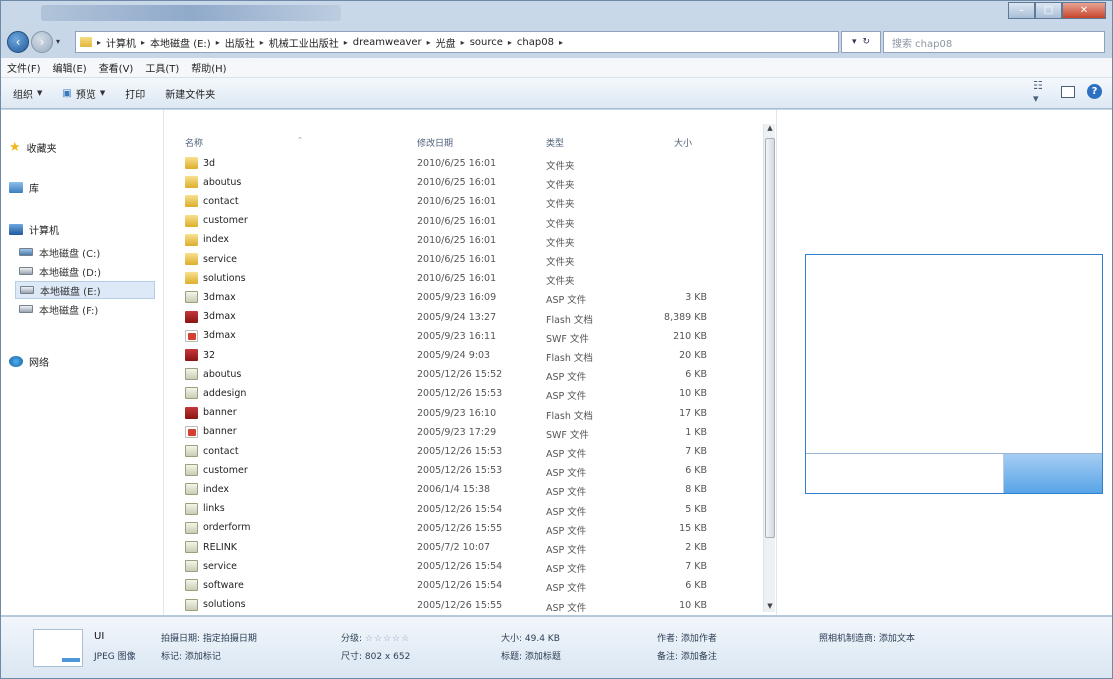 The height and width of the screenshot is (679, 1113). I want to click on breadcrumb-item: source, so click(486, 42).